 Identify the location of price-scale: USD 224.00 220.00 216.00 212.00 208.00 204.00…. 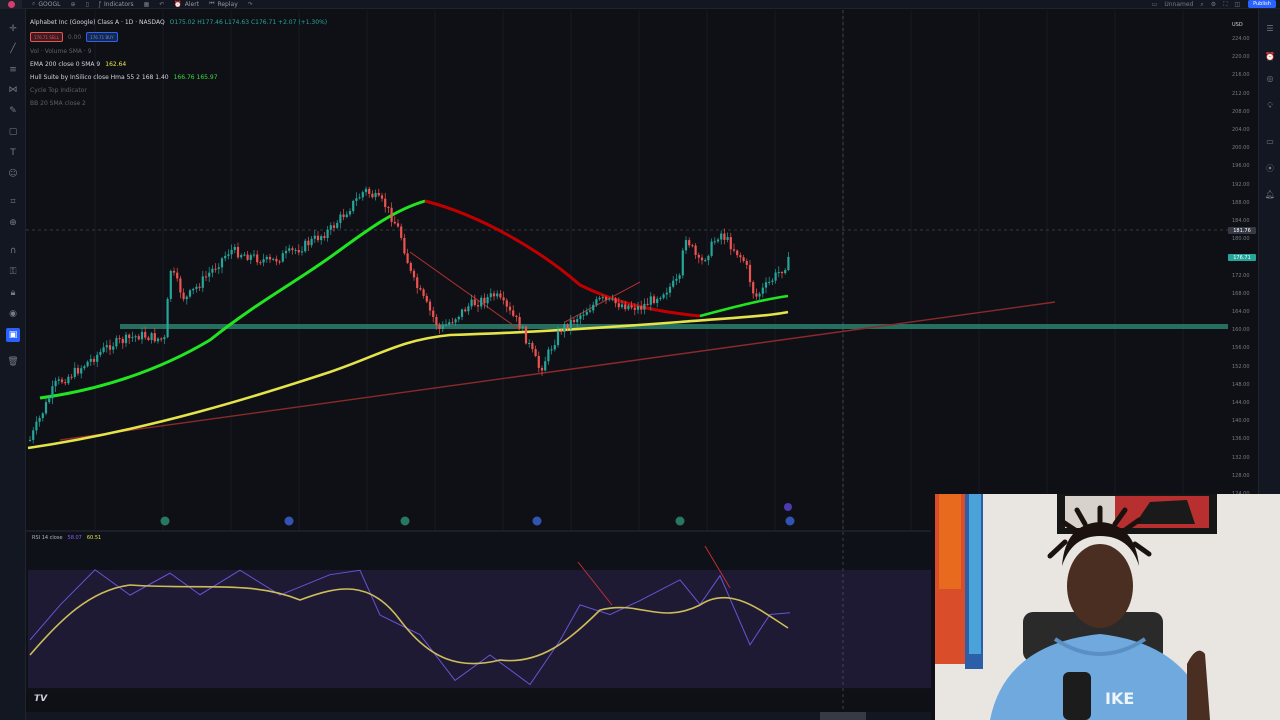
(1243, 258).